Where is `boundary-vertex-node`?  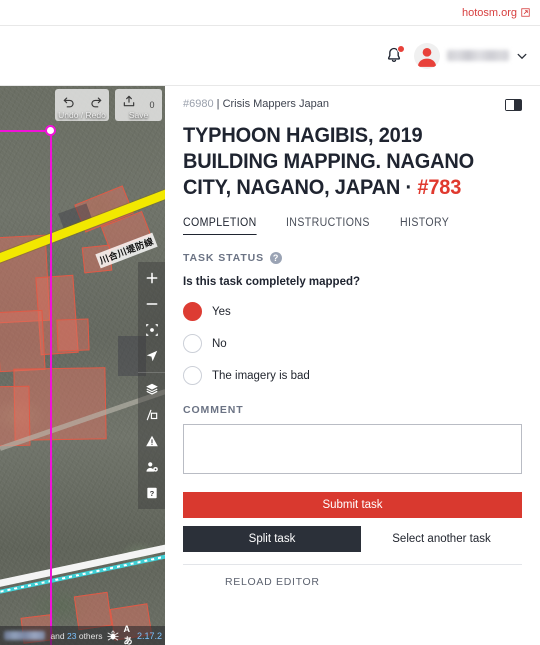
boundary-vertex-node is located at coordinates (50, 130).